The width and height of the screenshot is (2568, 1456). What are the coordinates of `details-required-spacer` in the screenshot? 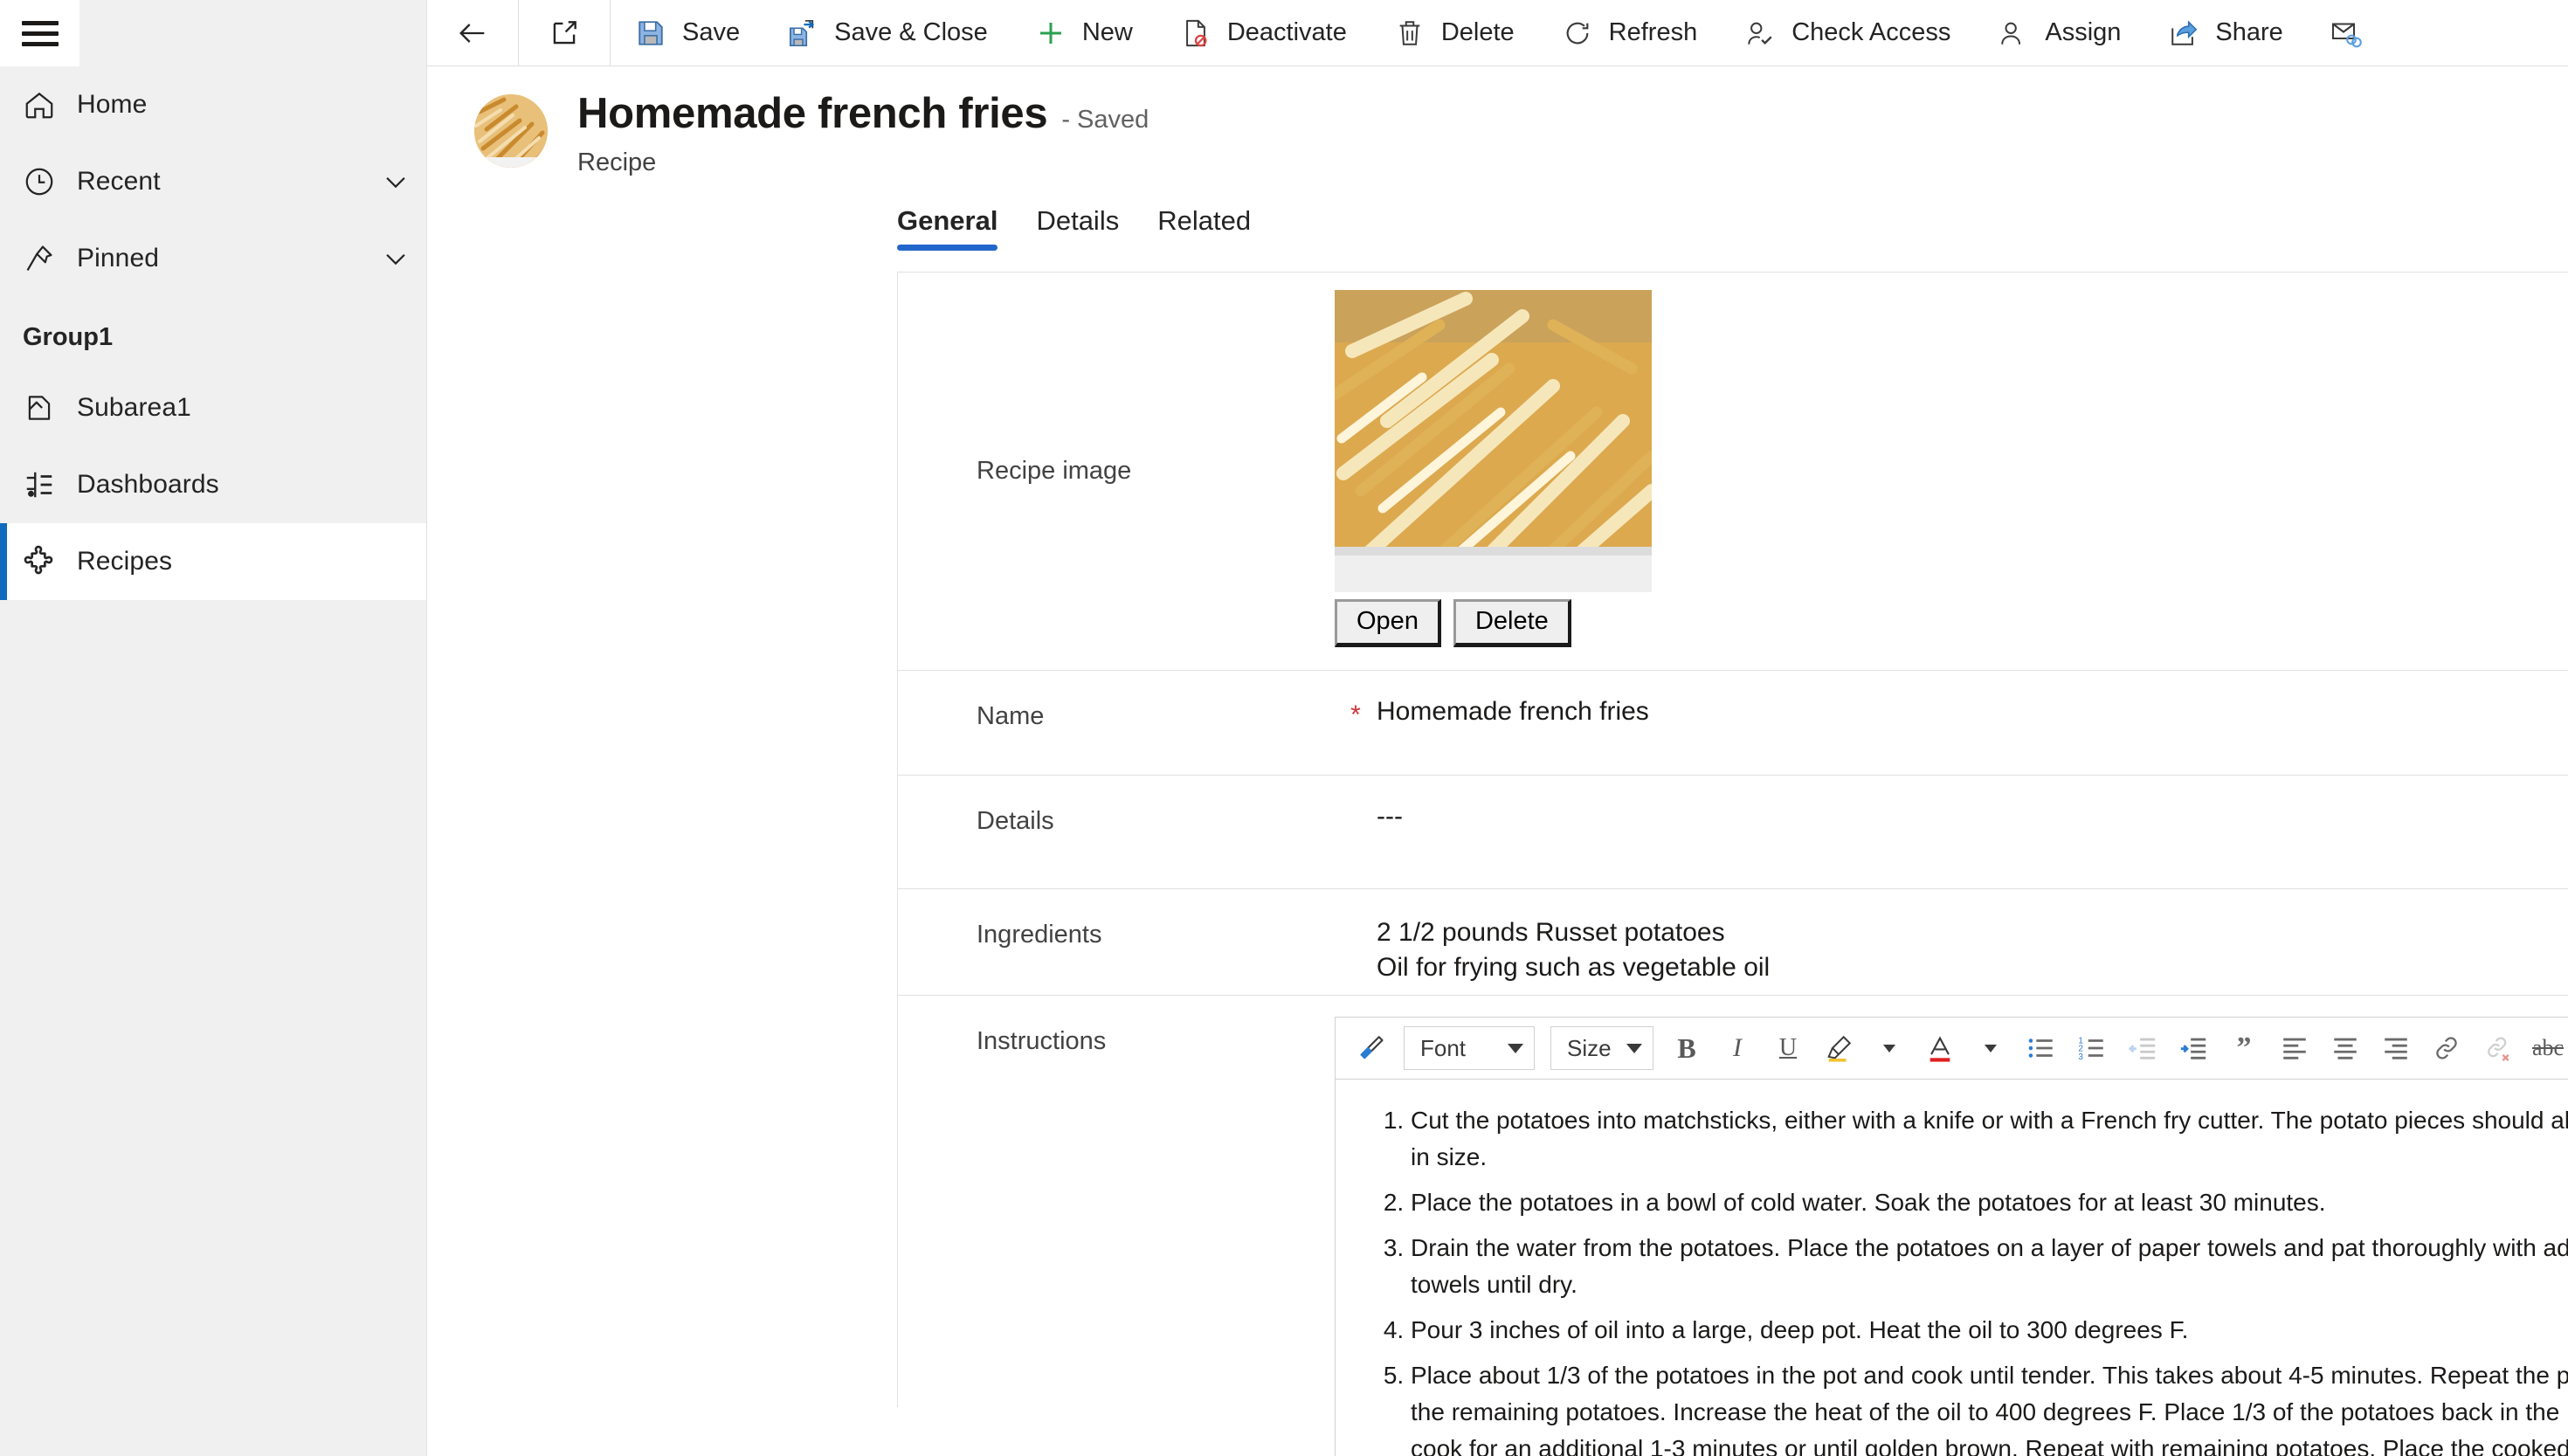 It's located at (1356, 832).